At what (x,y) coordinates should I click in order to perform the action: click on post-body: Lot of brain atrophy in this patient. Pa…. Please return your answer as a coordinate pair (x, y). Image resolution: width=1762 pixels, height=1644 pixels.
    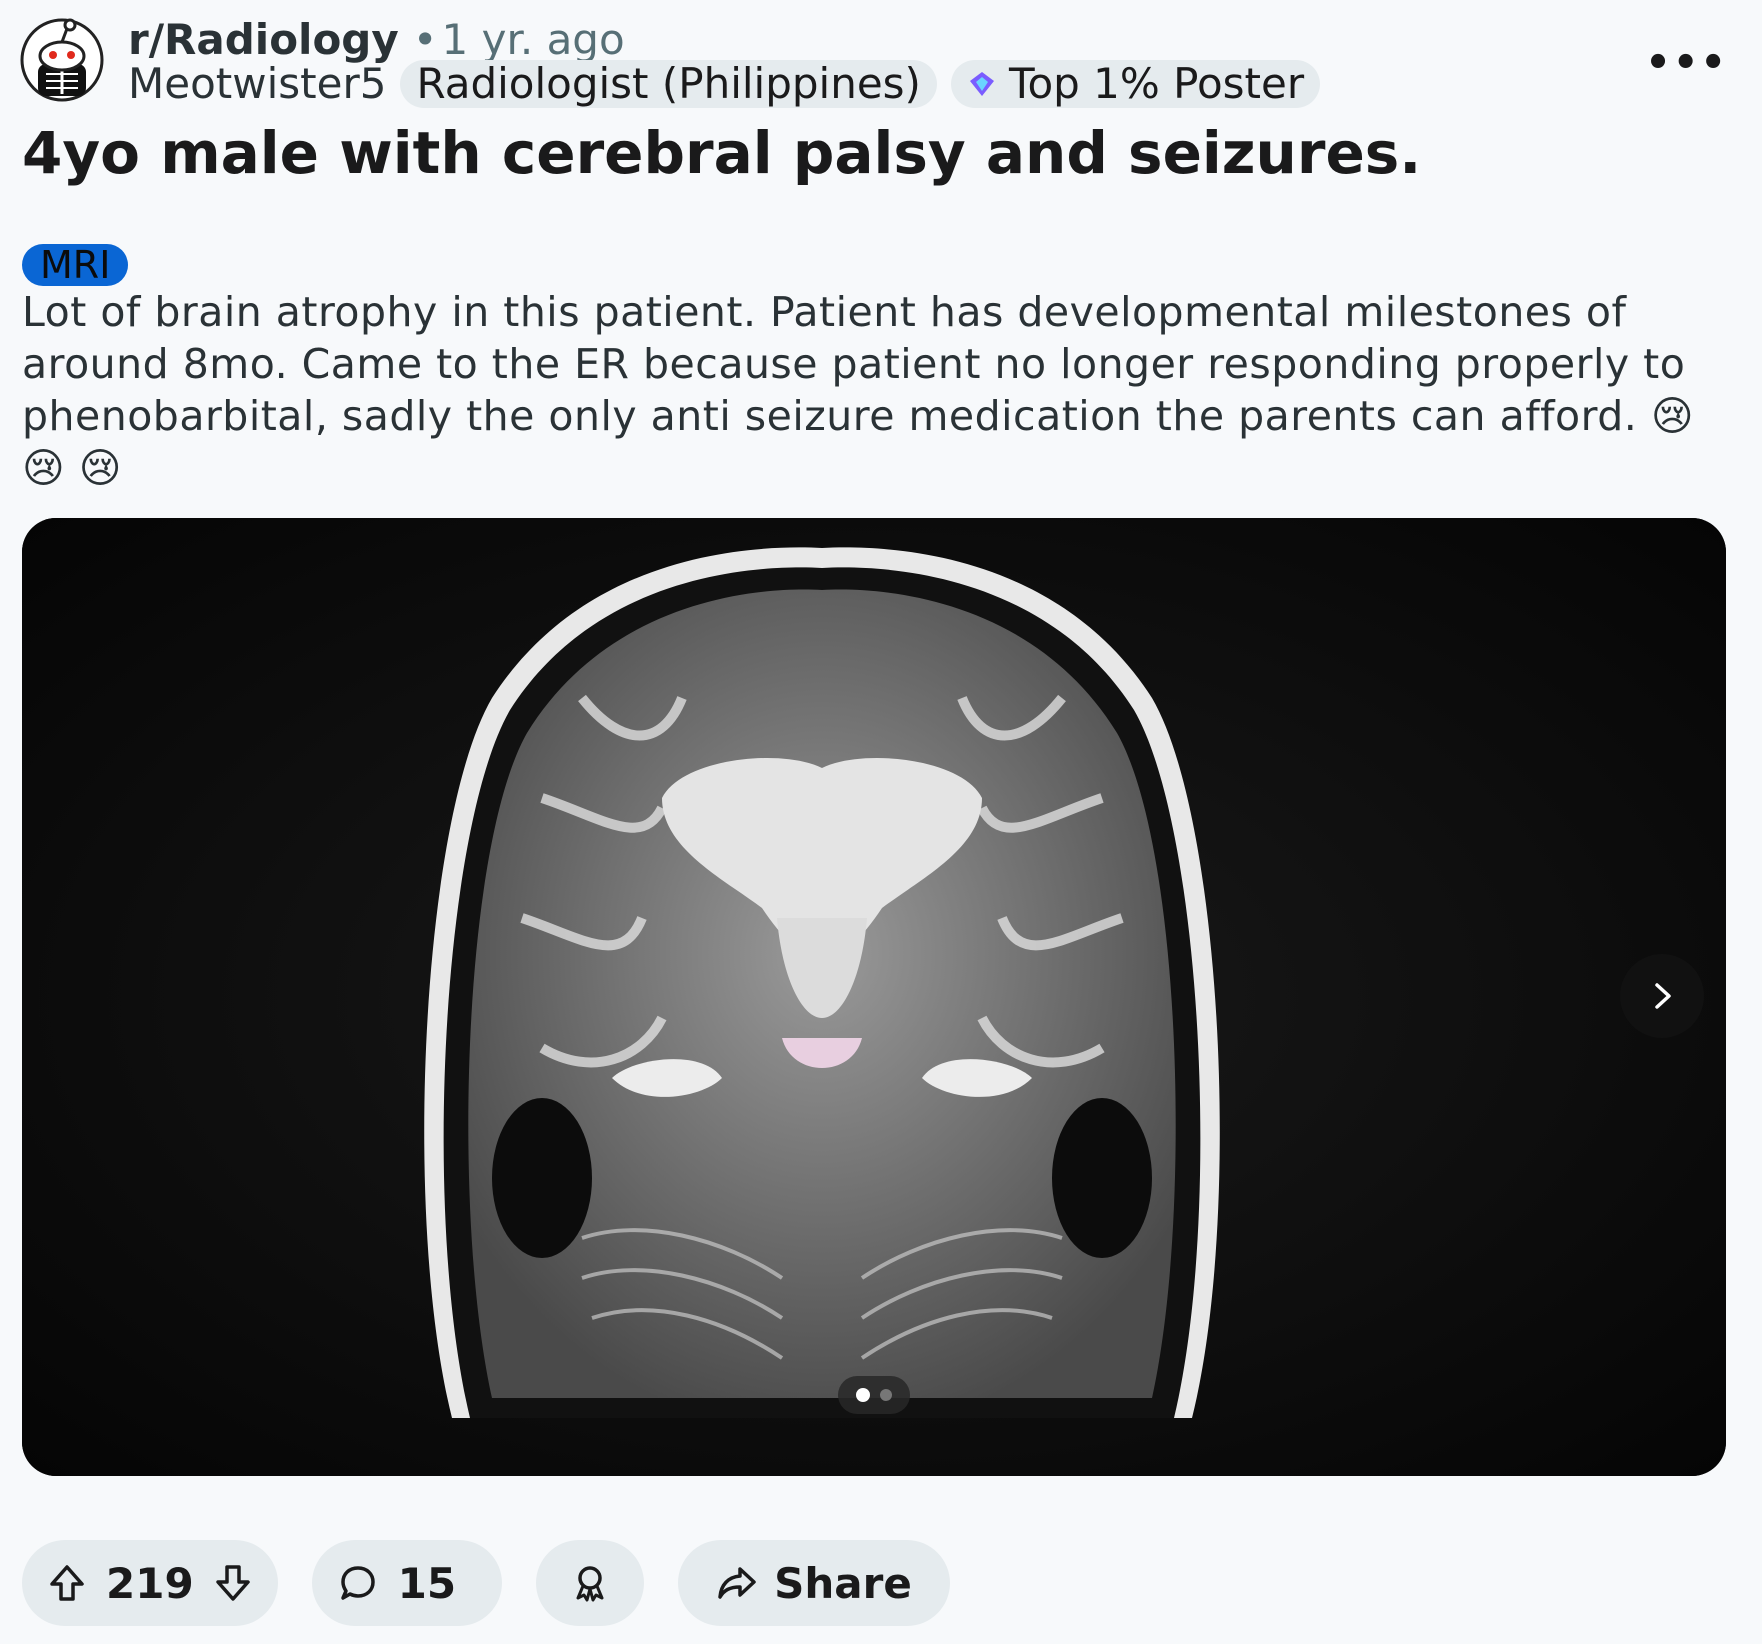
    Looking at the image, I should click on (858, 390).